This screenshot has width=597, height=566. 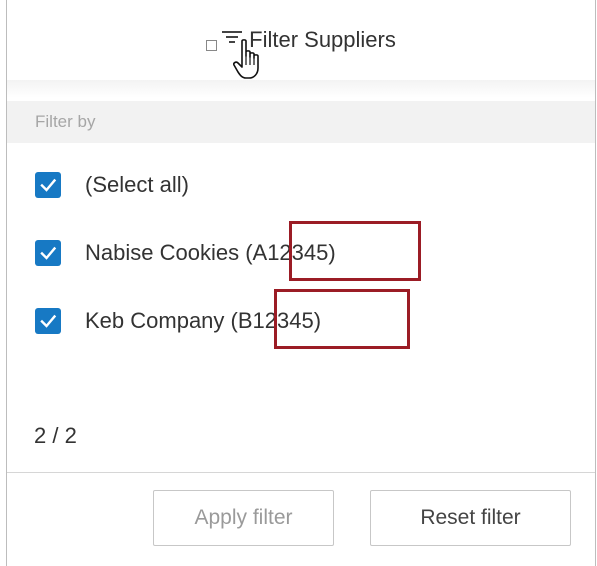 I want to click on footer-divider, so click(x=301, y=472).